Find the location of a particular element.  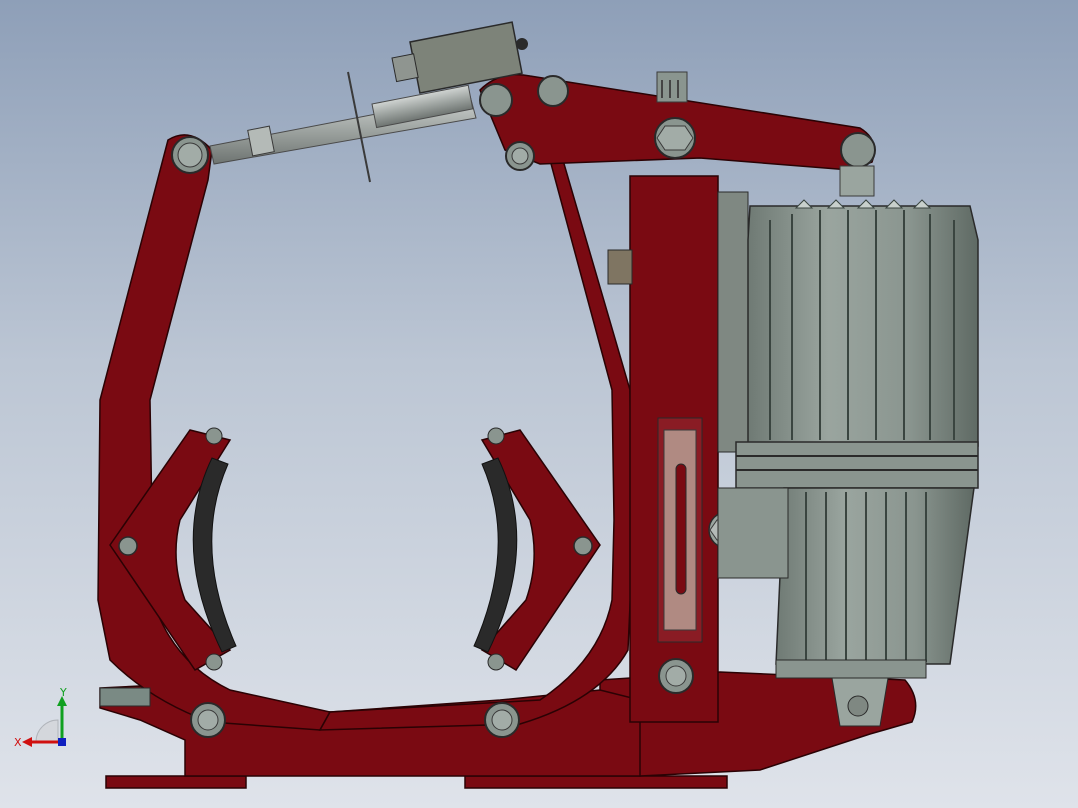

z-axis-marker is located at coordinates (62, 742).